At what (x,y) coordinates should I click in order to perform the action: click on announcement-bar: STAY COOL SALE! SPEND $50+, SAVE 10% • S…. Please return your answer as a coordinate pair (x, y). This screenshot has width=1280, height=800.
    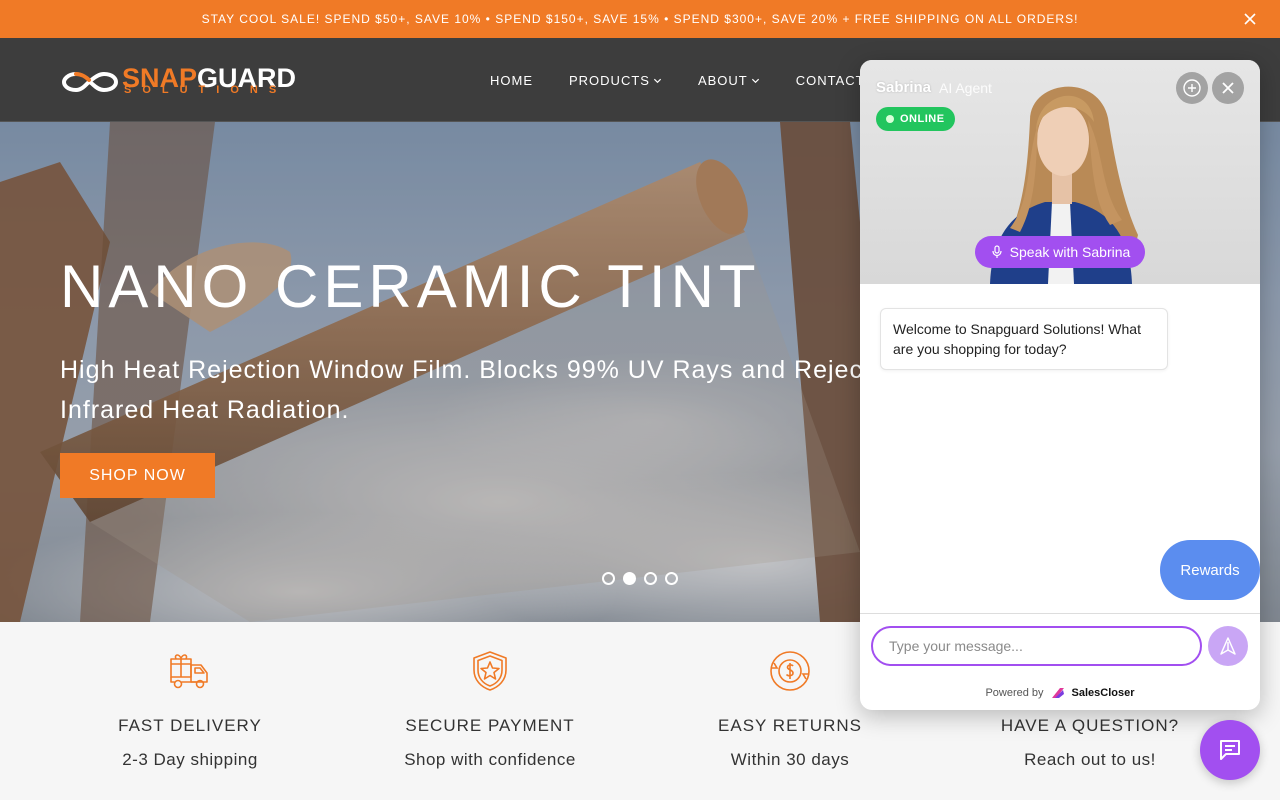
    Looking at the image, I should click on (640, 19).